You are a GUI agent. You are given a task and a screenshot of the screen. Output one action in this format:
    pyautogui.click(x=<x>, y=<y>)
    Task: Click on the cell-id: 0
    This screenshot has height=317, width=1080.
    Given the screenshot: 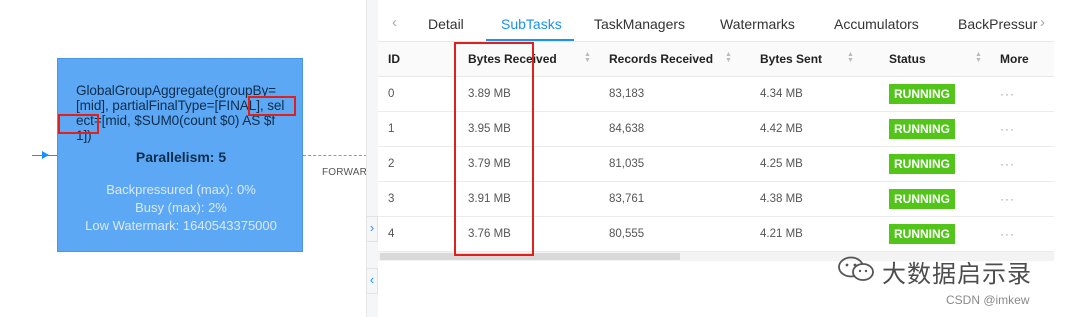 What is the action you would take?
    pyautogui.click(x=418, y=94)
    